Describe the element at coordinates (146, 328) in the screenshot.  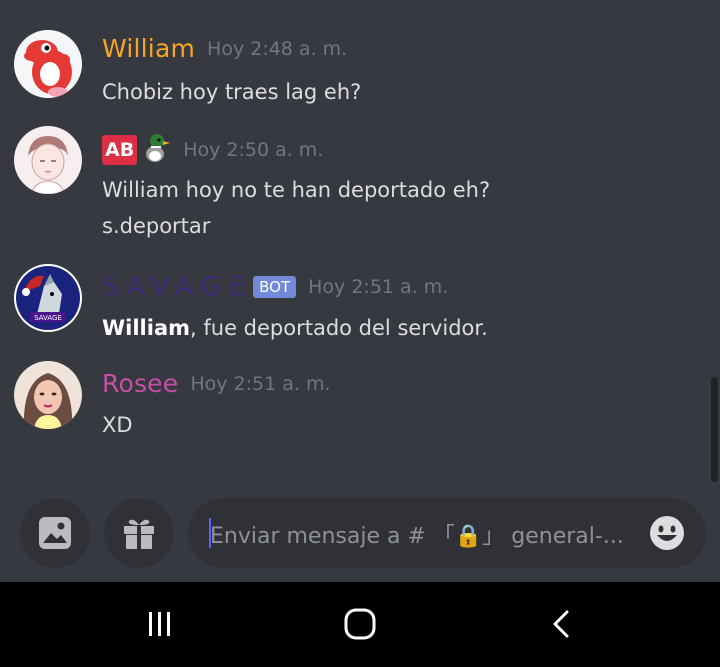
I see `mention: William` at that location.